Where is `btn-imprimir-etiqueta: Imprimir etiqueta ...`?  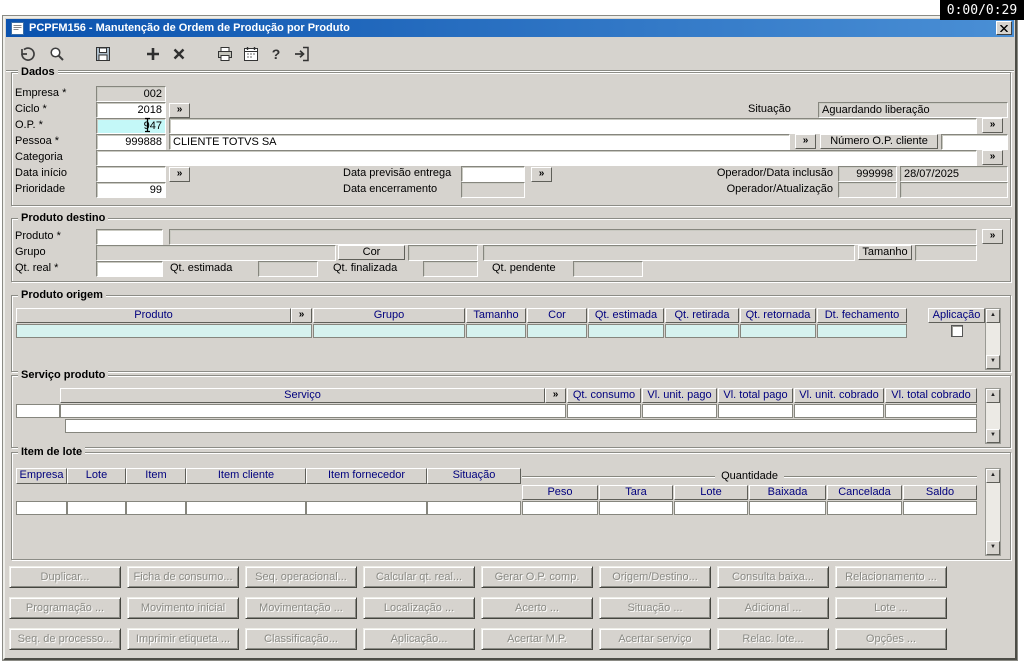
btn-imprimir-etiqueta: Imprimir etiqueta ... is located at coordinates (183, 639).